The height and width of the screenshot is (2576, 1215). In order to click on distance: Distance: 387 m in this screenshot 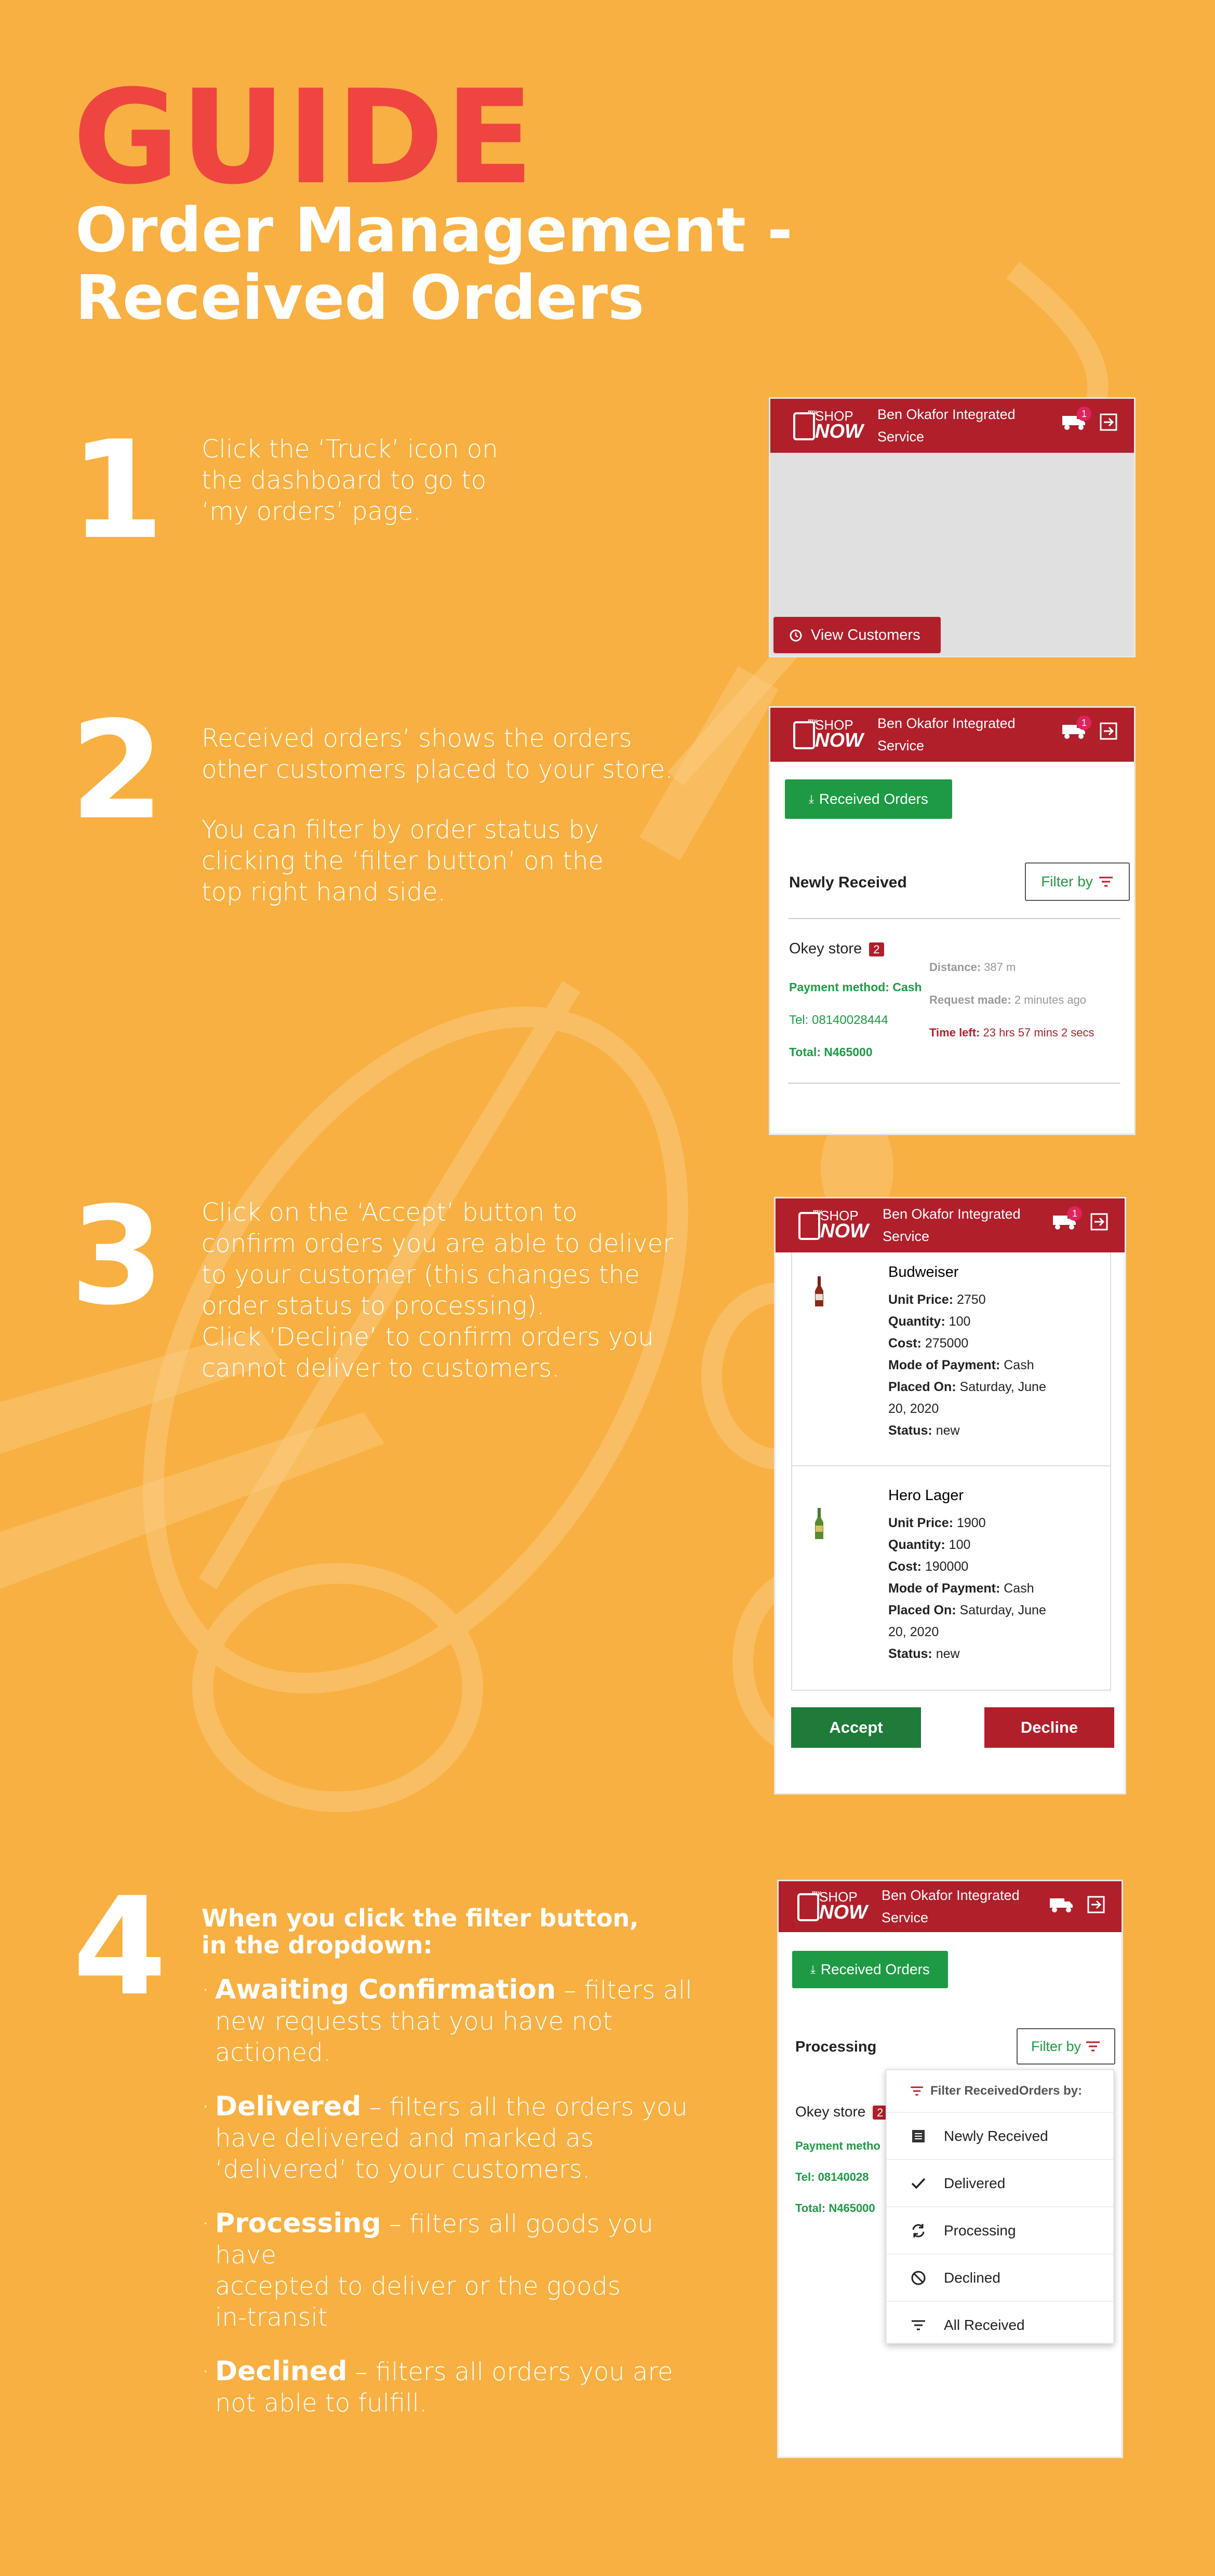, I will do `click(972, 967)`.